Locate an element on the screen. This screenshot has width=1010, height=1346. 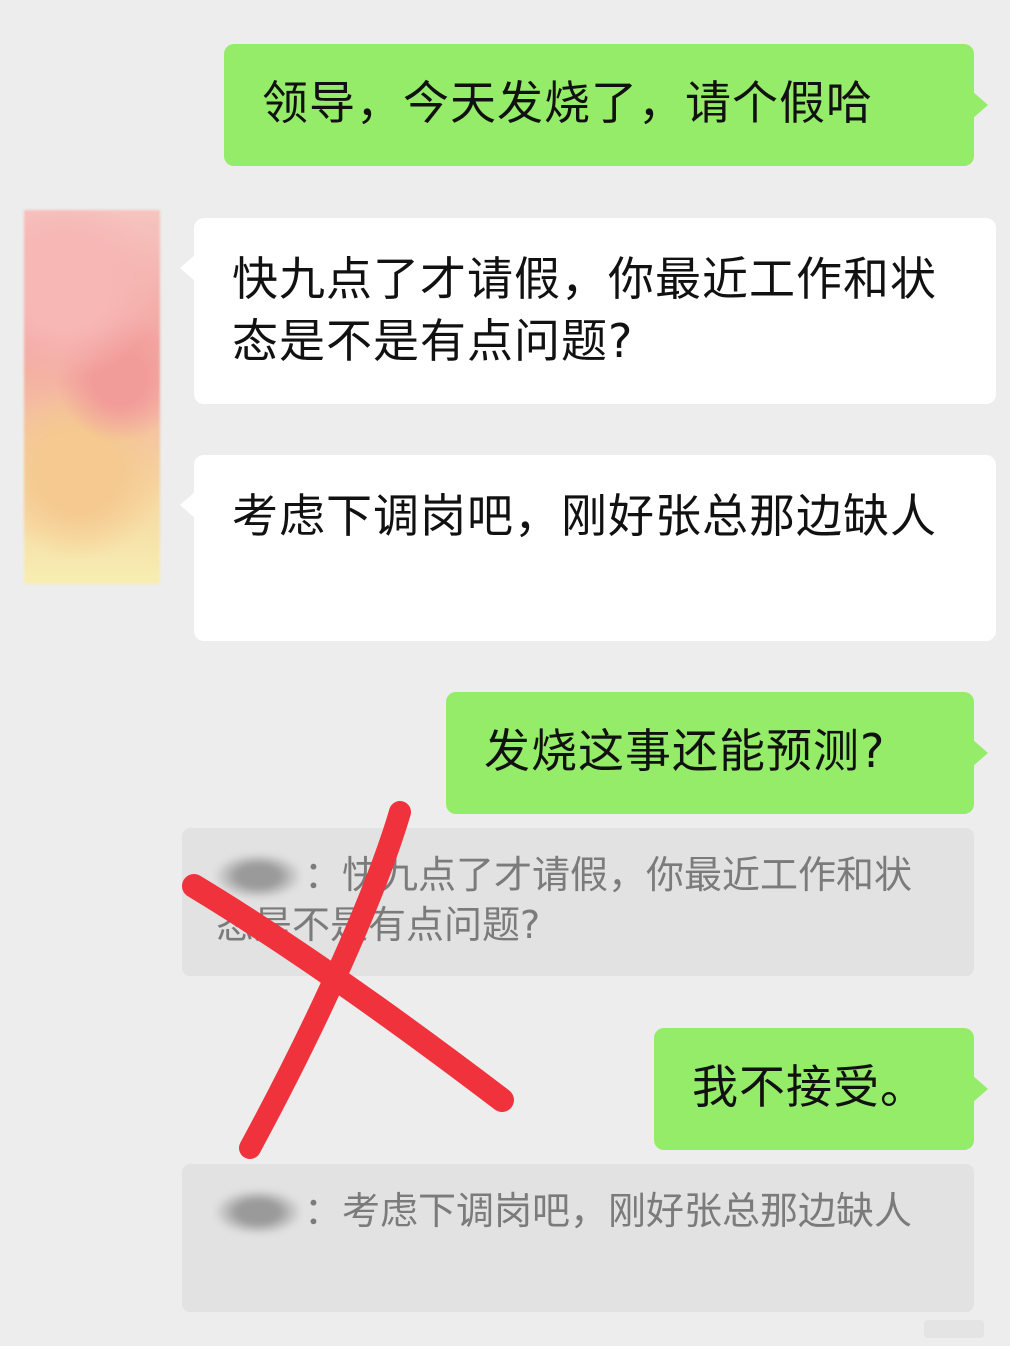
my-message-bubble: 发烧这事还能预测? is located at coordinates (717, 753).